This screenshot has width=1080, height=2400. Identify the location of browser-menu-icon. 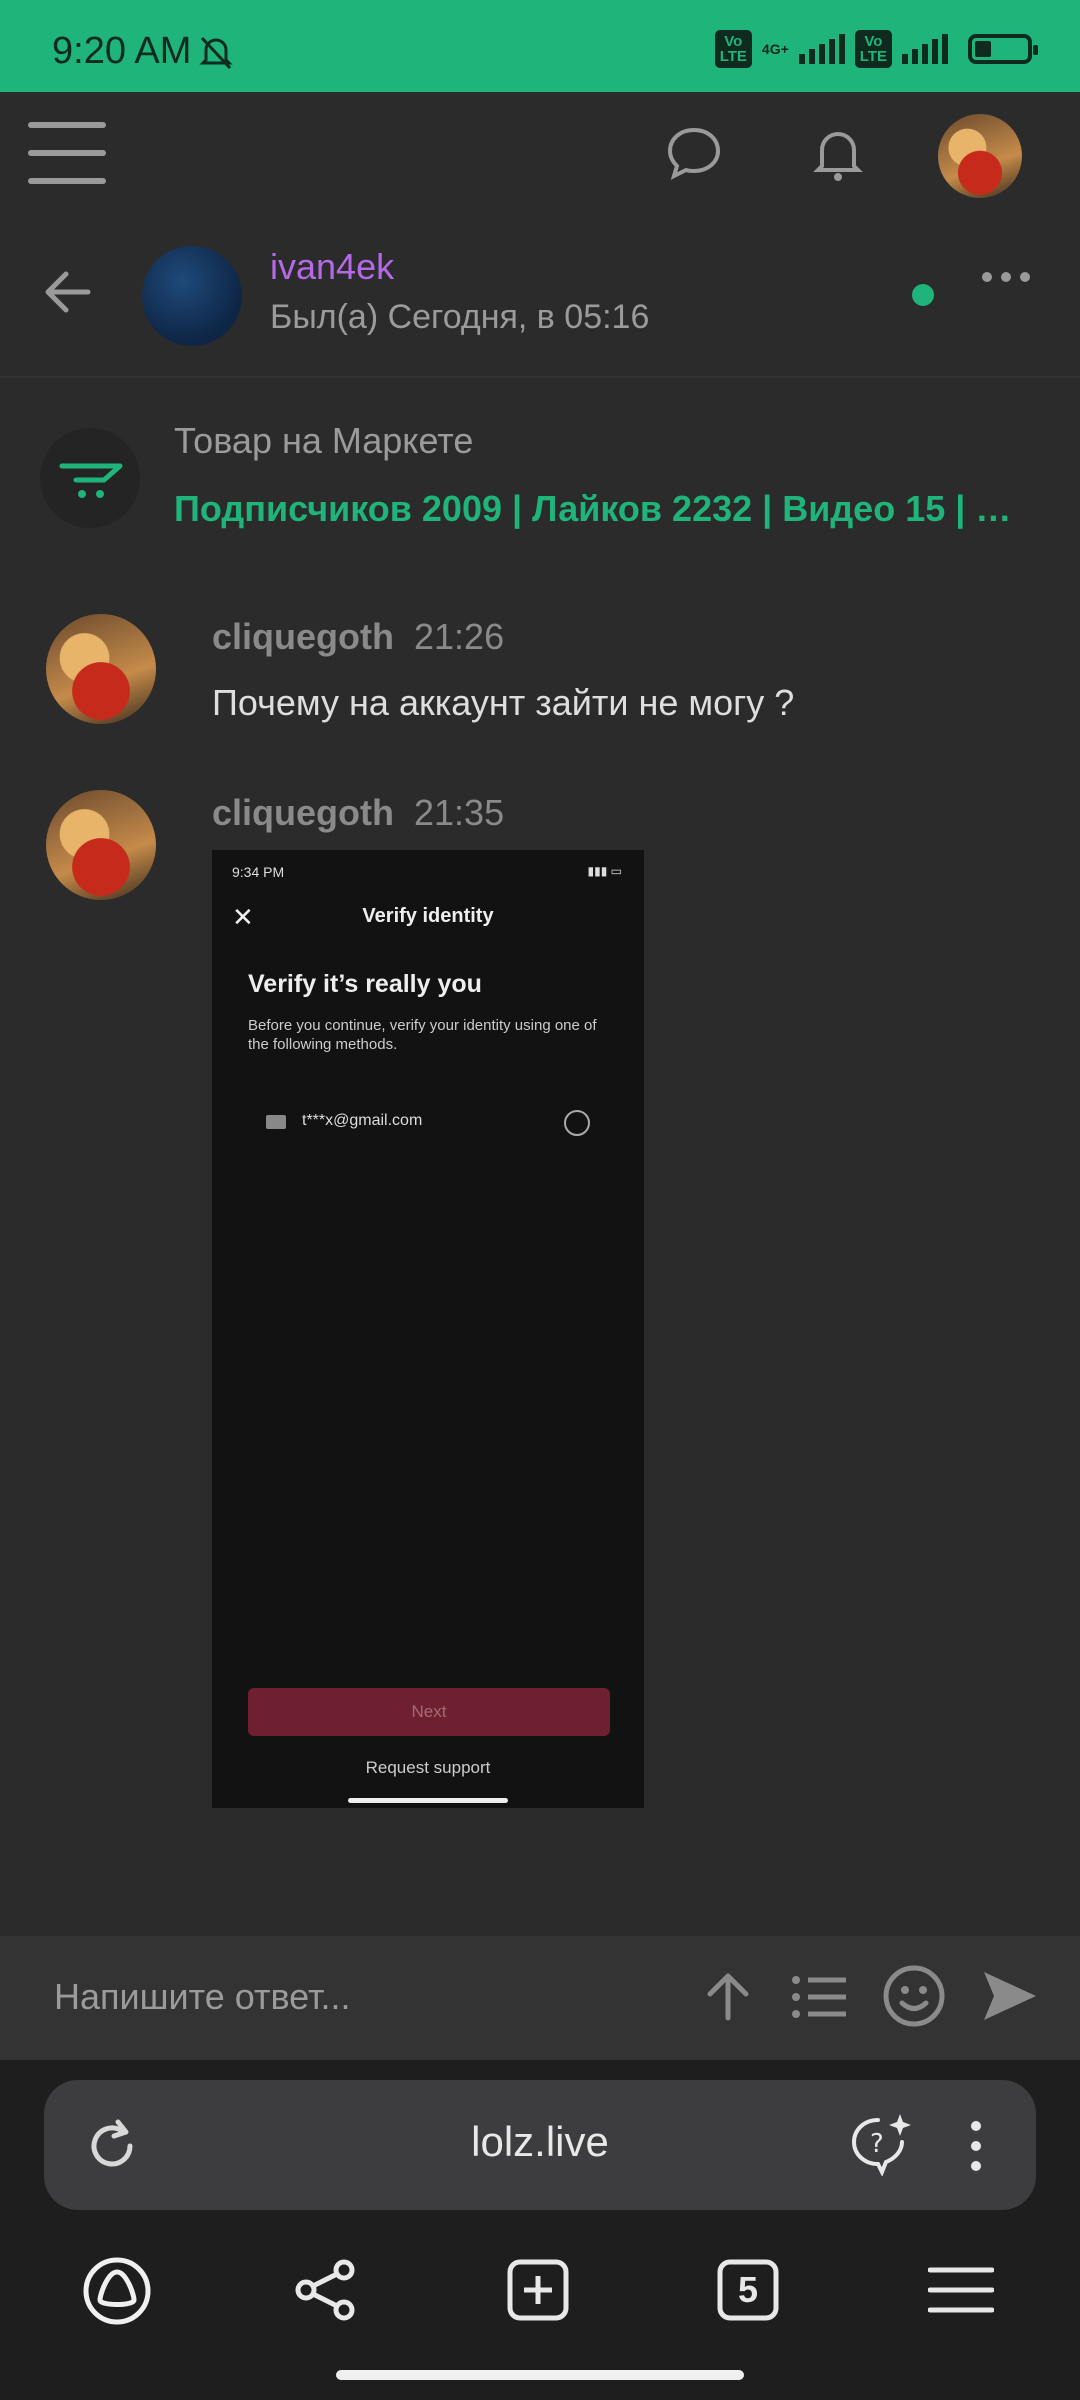
(961, 2290).